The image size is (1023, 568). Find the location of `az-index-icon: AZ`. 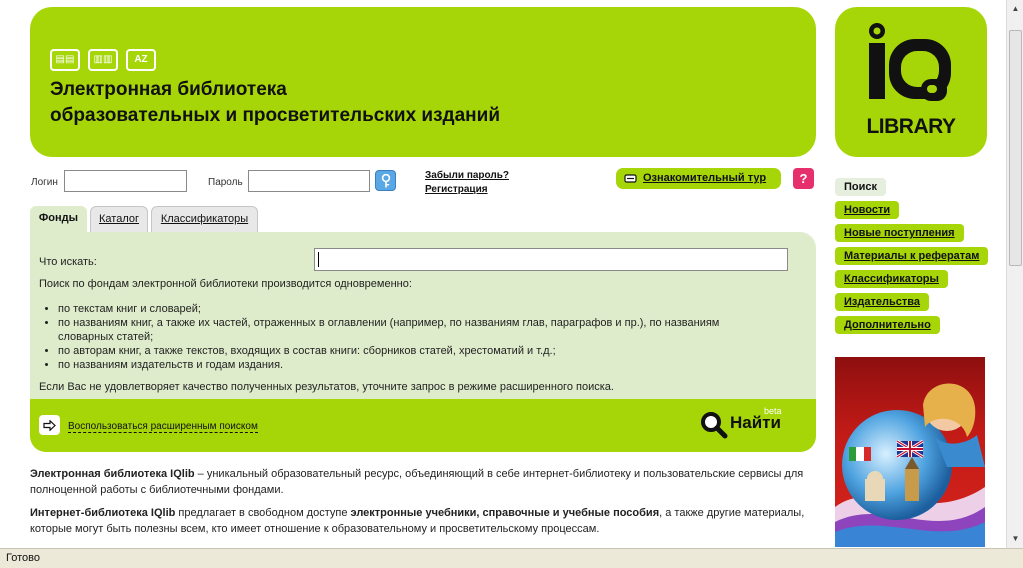

az-index-icon: AZ is located at coordinates (141, 60).